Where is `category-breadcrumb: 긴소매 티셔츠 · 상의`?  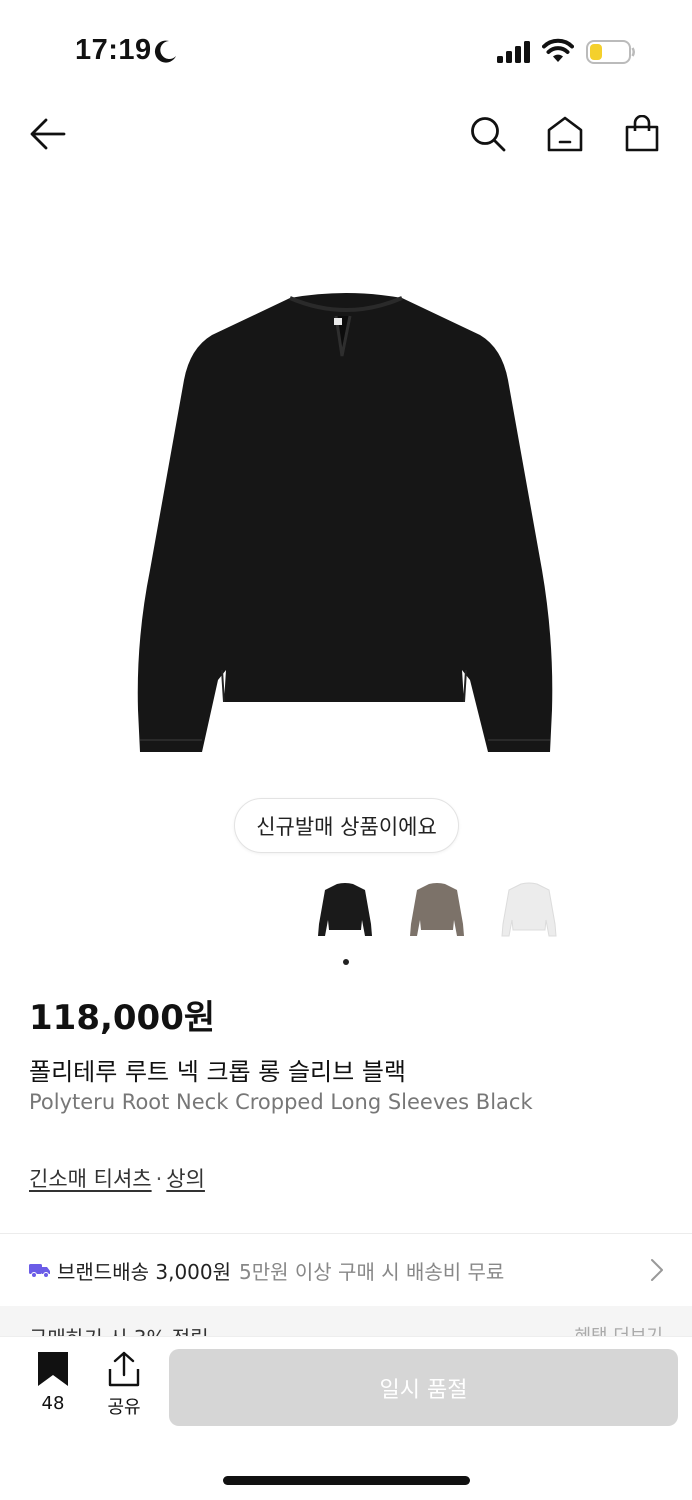 category-breadcrumb: 긴소매 티셔츠 · 상의 is located at coordinates (117, 1178).